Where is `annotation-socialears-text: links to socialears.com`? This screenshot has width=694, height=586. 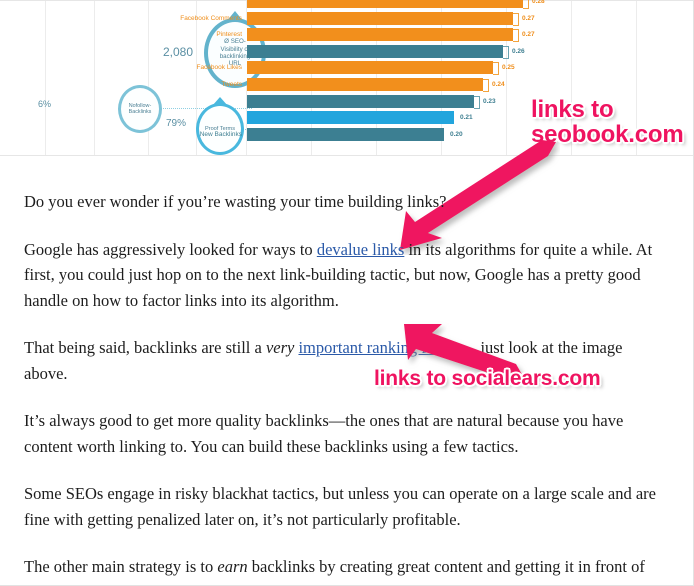
annotation-socialears-text: links to socialears.com is located at coordinates (487, 378).